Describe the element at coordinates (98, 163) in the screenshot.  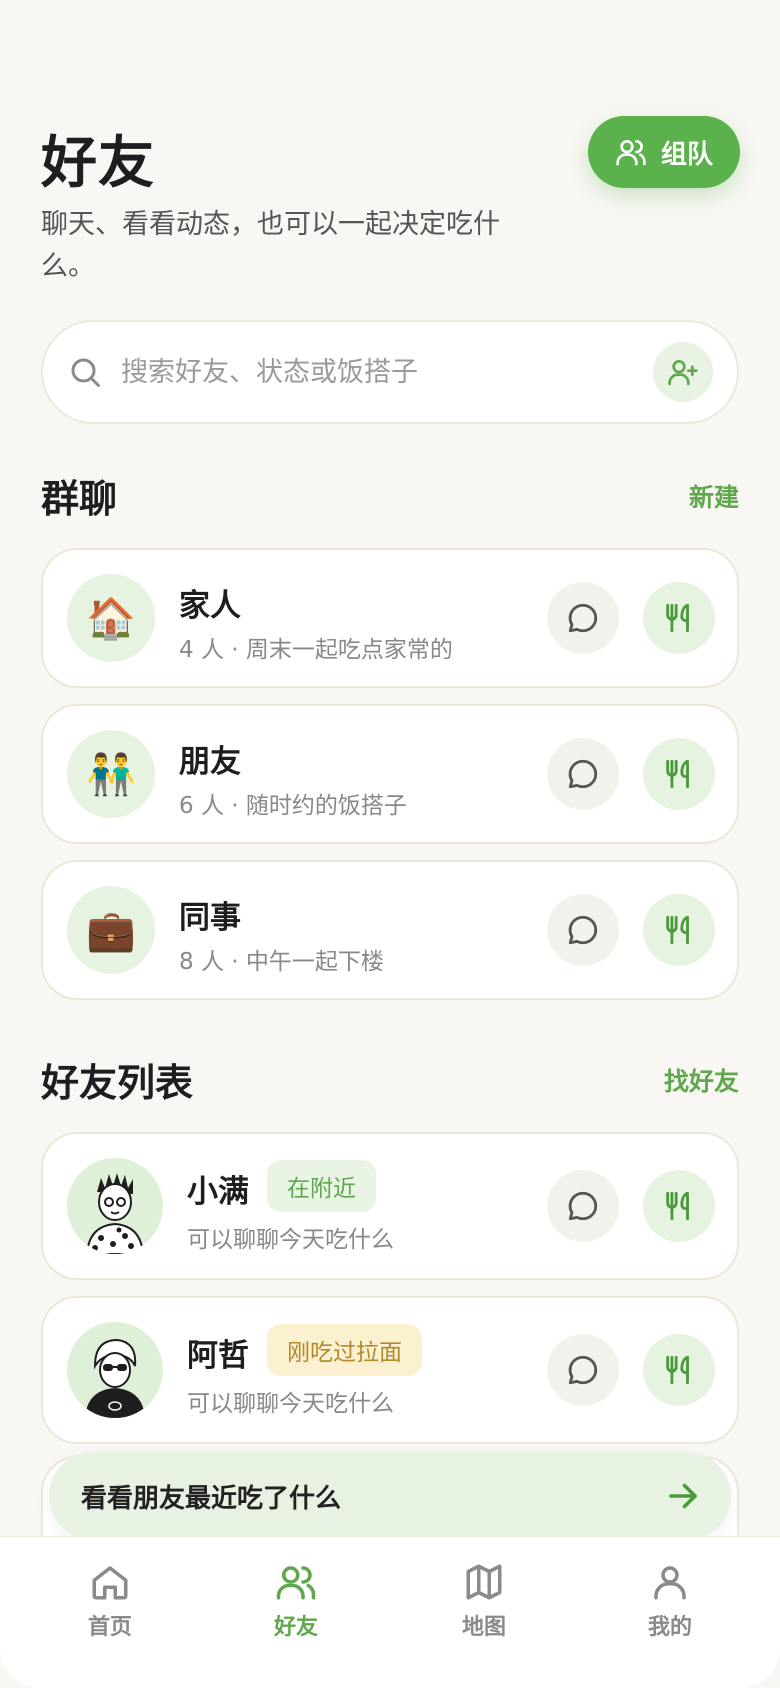
I see `page-title: 好友` at that location.